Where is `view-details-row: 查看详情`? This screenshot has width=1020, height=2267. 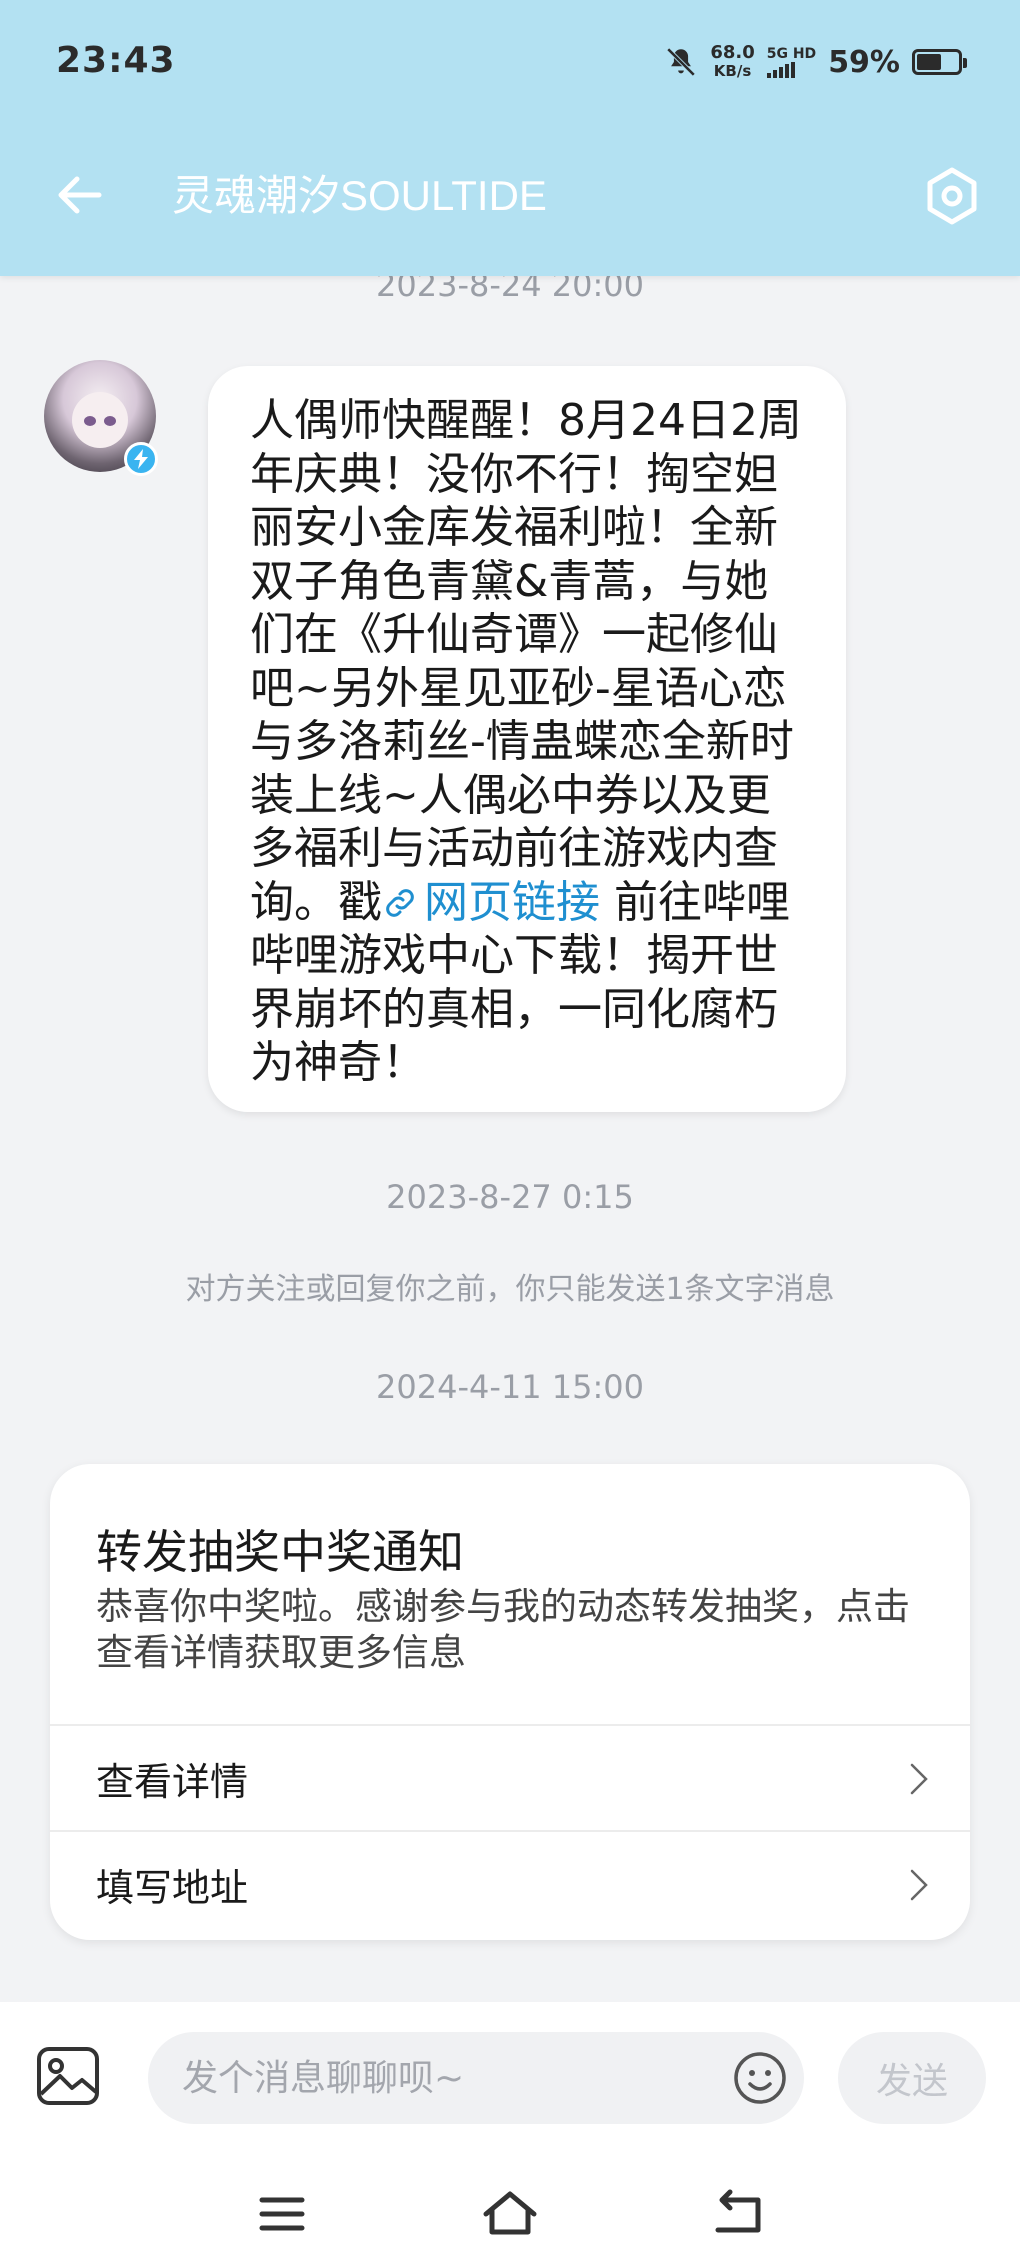 view-details-row: 查看详情 is located at coordinates (510, 1777).